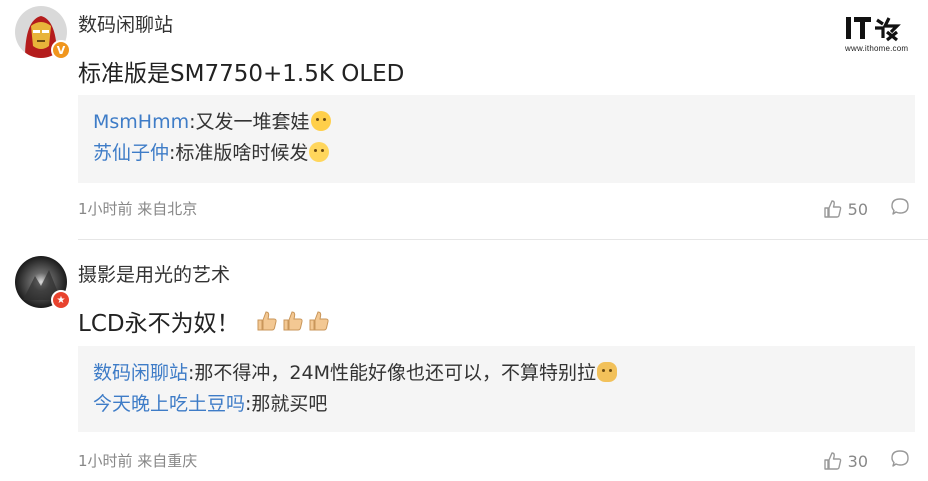  Describe the element at coordinates (252, 122) in the screenshot. I see `reply-text: 又发一堆套娃` at that location.